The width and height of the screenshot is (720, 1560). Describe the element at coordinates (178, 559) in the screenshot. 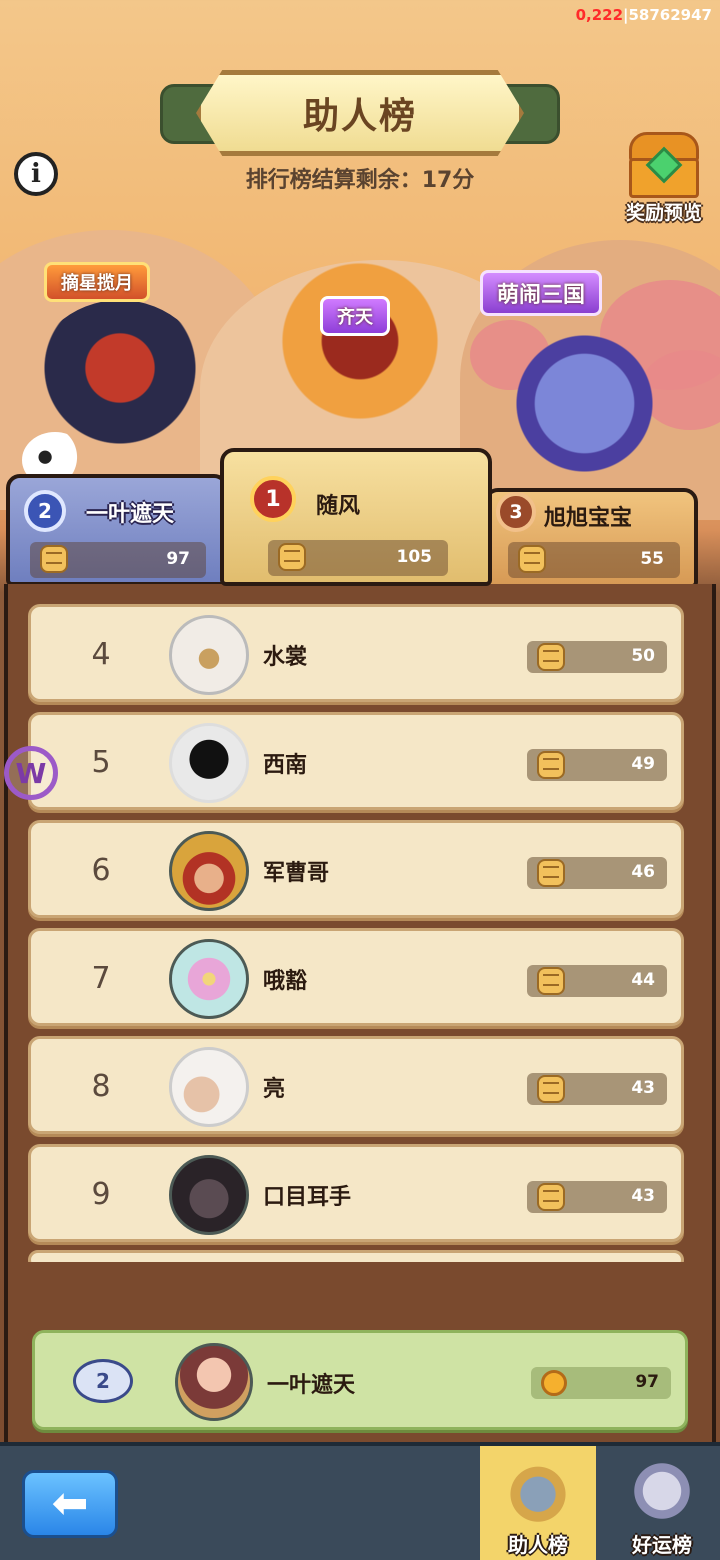

I see `podium-second-score-value: 97` at that location.